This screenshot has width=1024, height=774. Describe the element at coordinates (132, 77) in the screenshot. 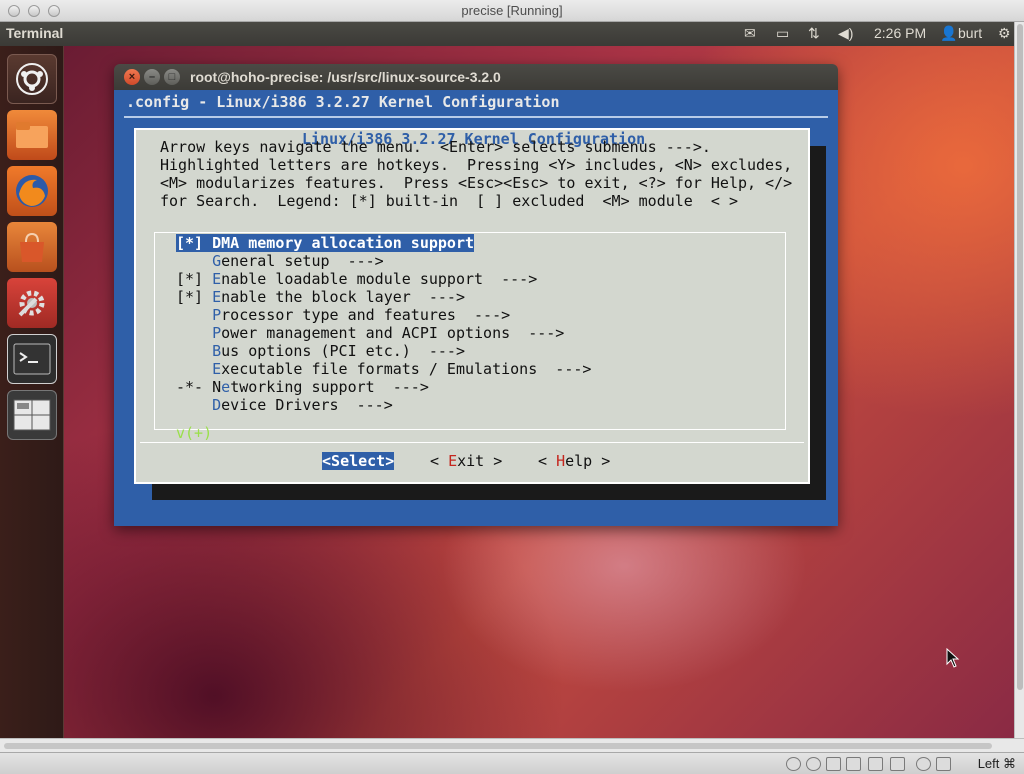

I see `close-icon: ×` at that location.